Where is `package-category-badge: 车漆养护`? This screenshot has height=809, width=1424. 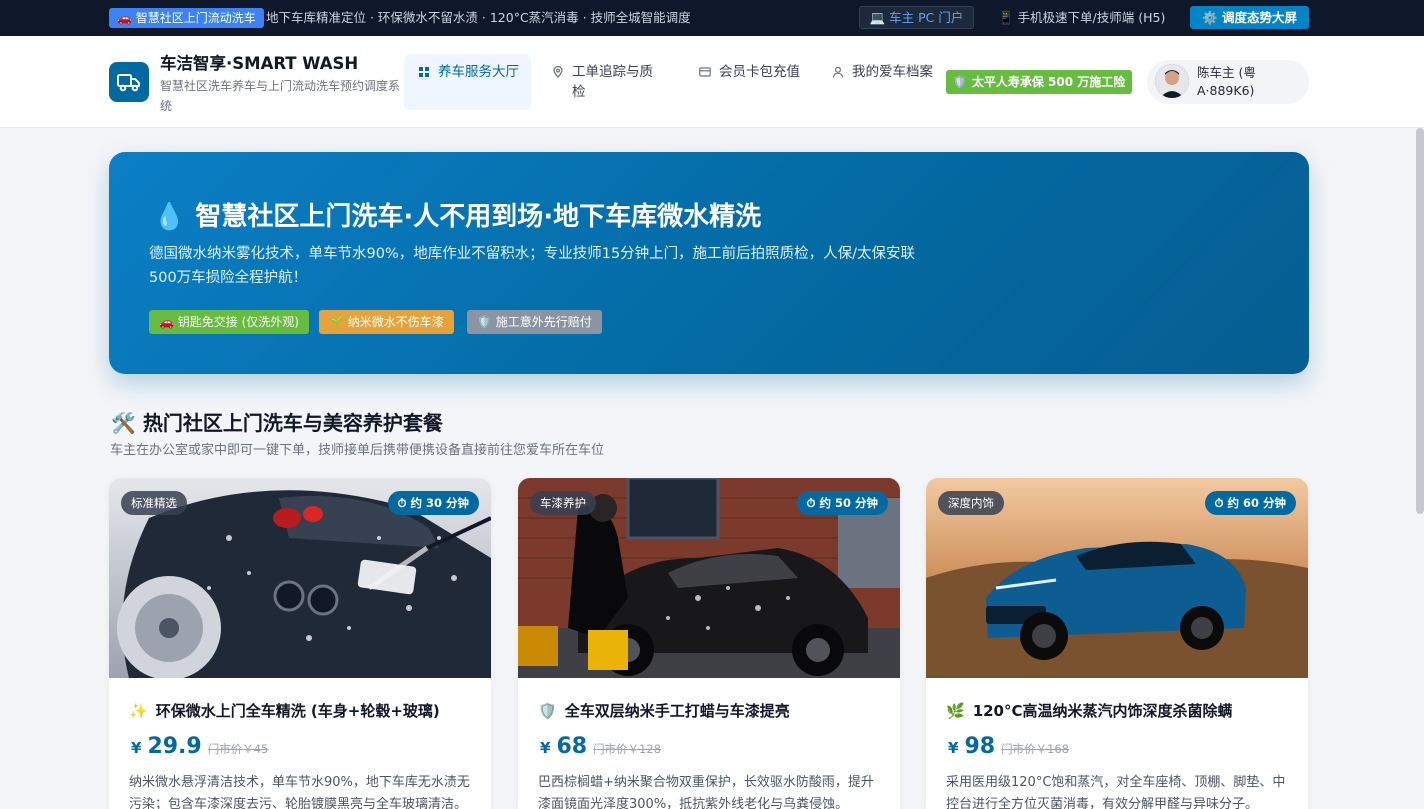
package-category-badge: 车漆养护 is located at coordinates (563, 503).